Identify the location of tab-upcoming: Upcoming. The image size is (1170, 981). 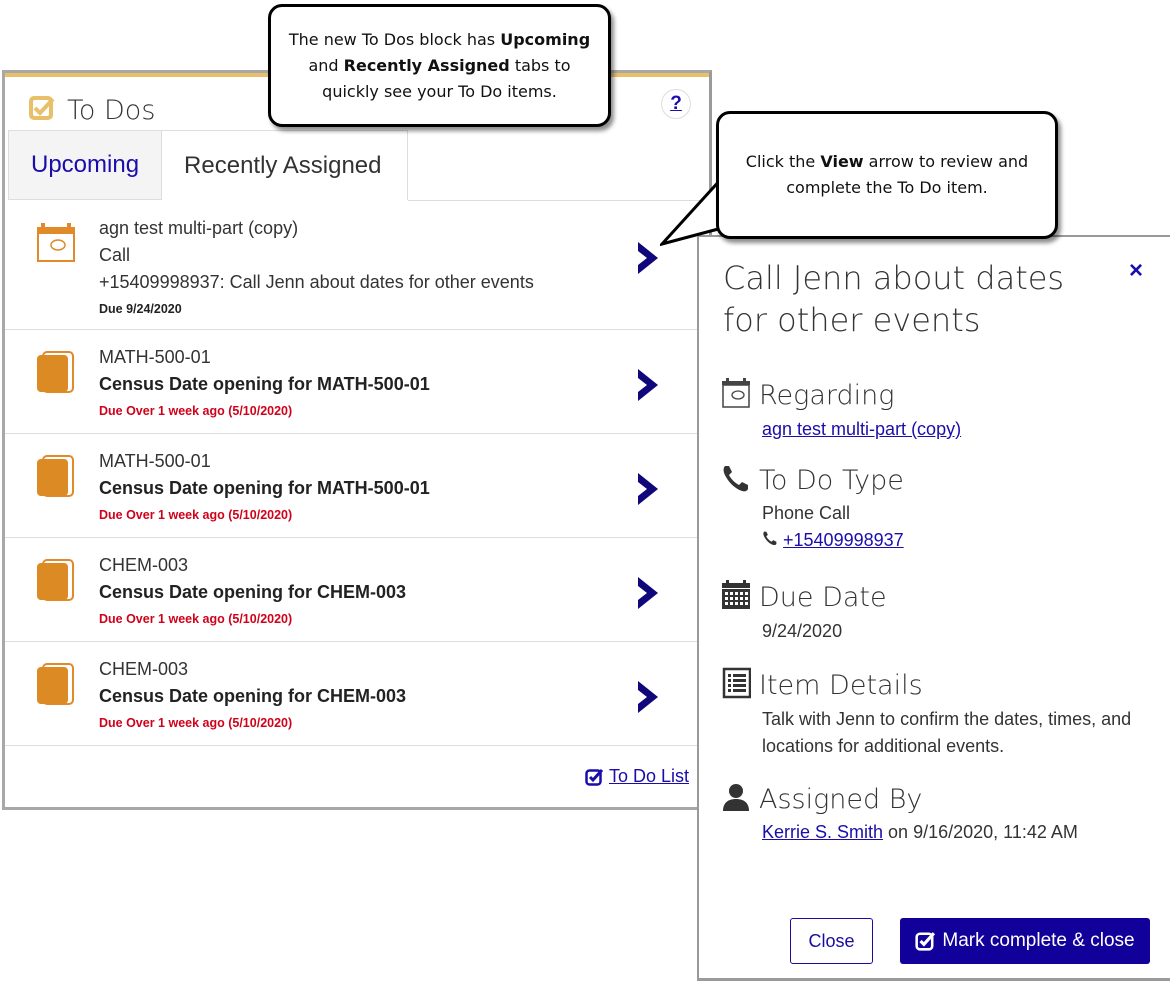
(85, 165).